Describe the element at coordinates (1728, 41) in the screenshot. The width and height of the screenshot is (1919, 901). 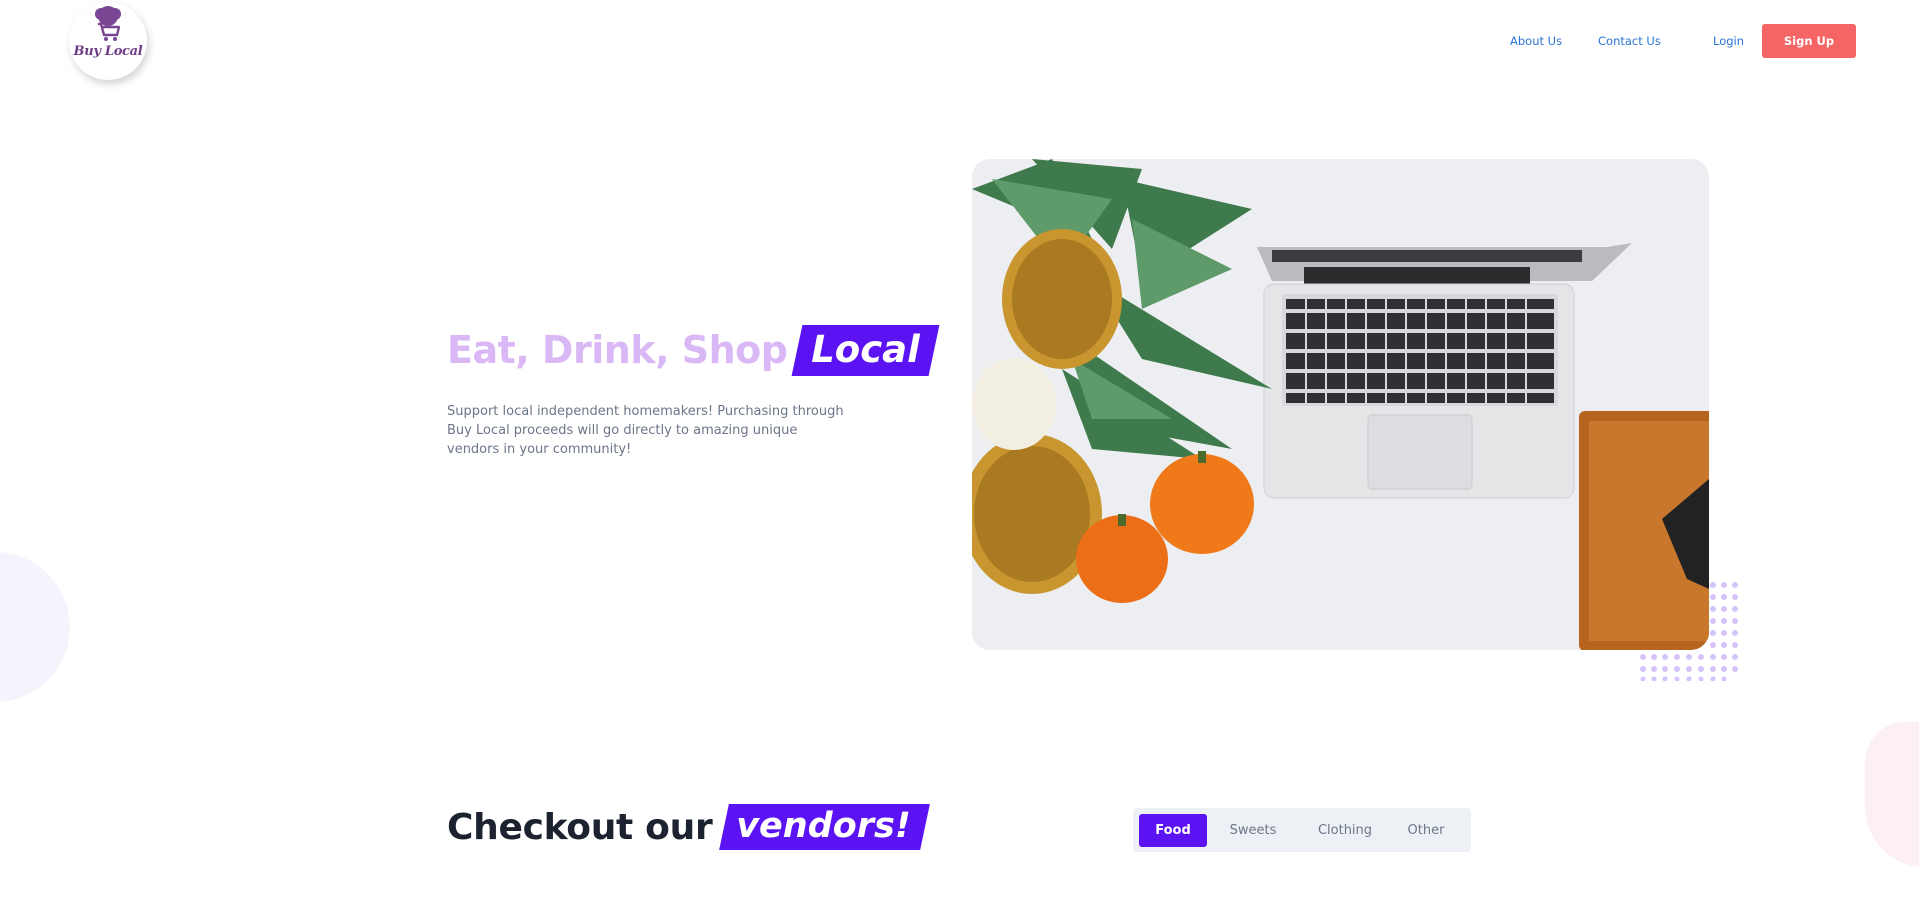
I see `nav-login-link: Login` at that location.